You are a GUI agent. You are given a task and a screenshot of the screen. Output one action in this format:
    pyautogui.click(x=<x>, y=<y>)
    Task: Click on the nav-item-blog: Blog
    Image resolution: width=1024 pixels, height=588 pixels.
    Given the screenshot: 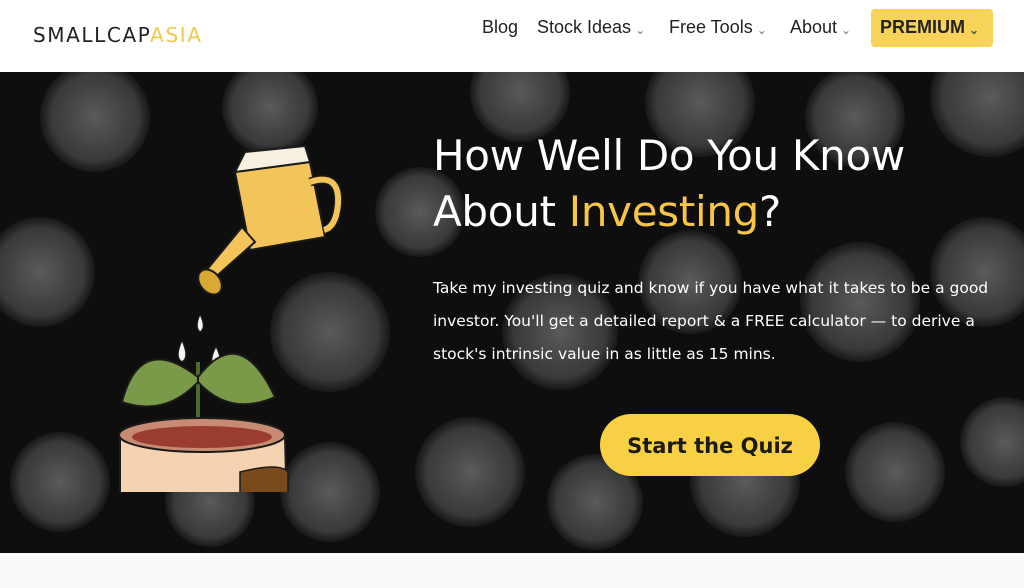 What is the action you would take?
    pyautogui.click(x=500, y=27)
    